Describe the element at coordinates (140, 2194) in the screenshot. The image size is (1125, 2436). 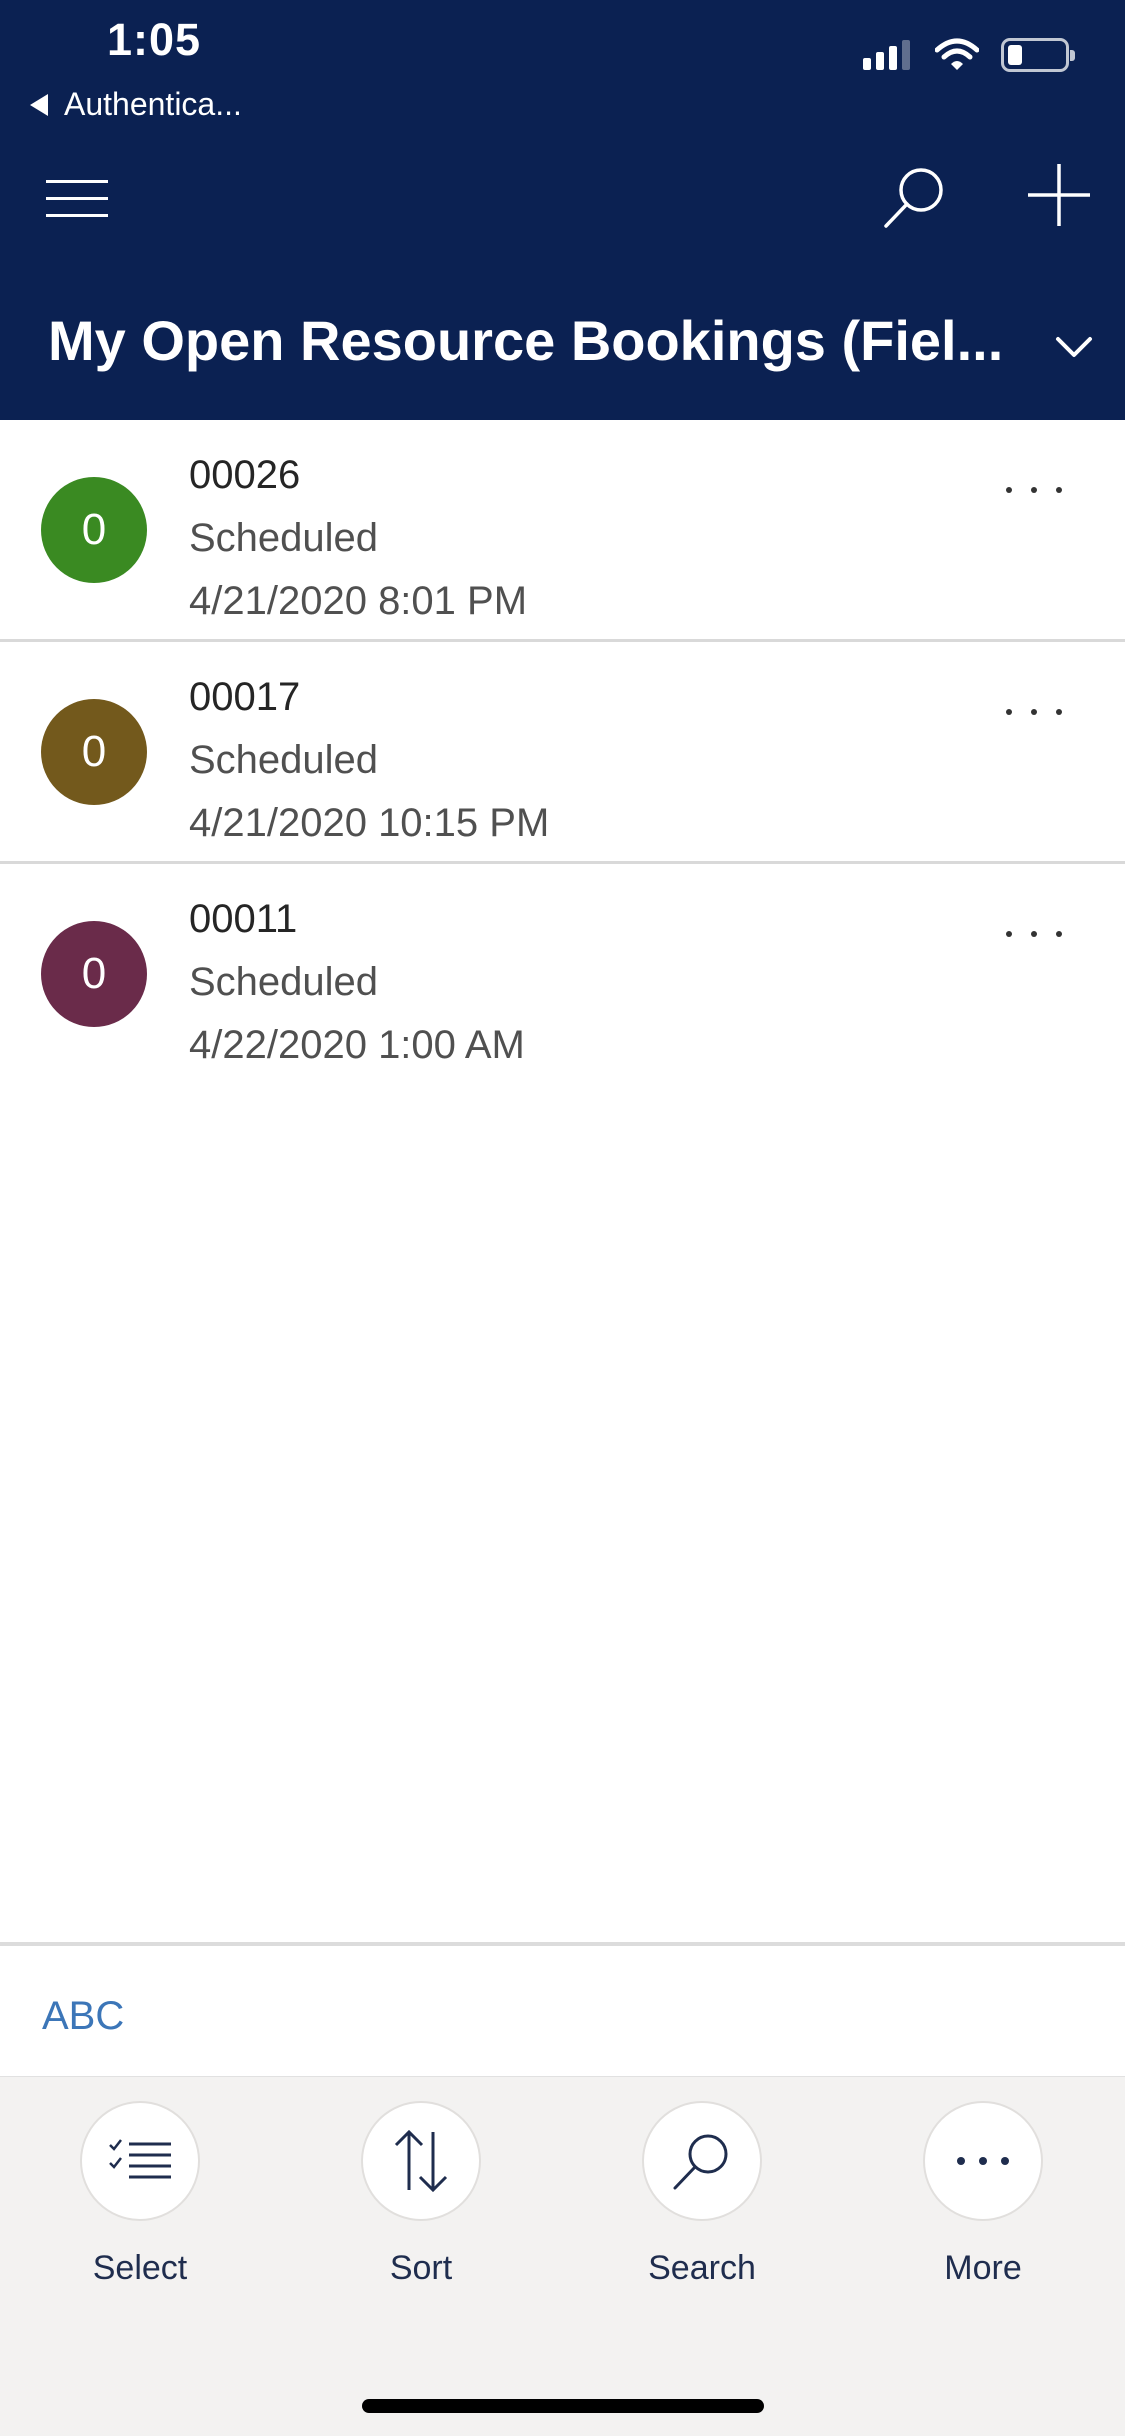
I see `select-button: Select` at that location.